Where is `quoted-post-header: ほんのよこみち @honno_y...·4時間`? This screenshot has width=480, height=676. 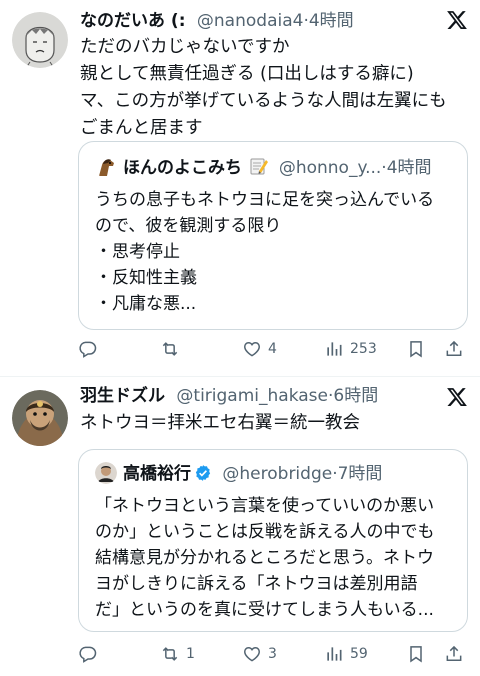 quoted-post-header: ほんのよこみち @honno_y...·4時間 is located at coordinates (275, 168).